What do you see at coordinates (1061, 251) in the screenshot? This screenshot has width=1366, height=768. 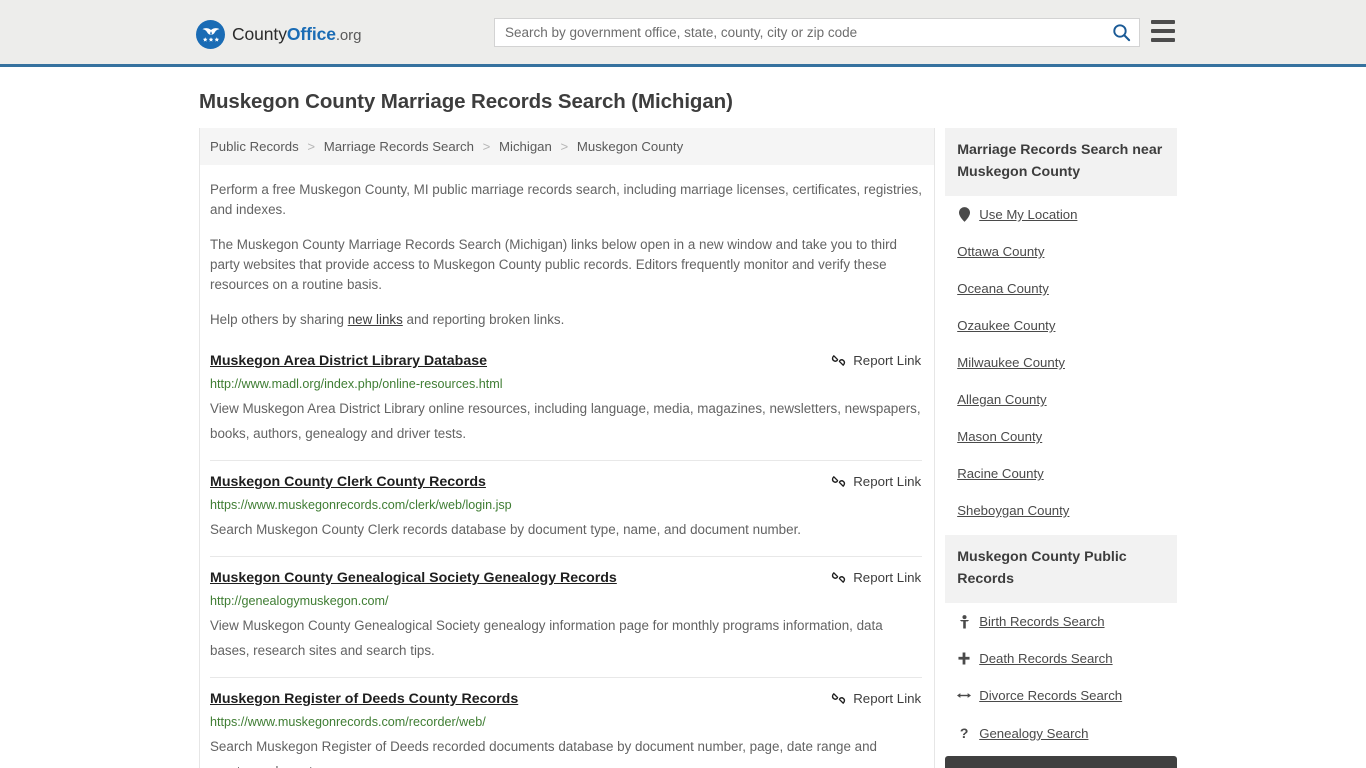 I see `sidebar-item-ottawa-county: Ottawa County` at bounding box center [1061, 251].